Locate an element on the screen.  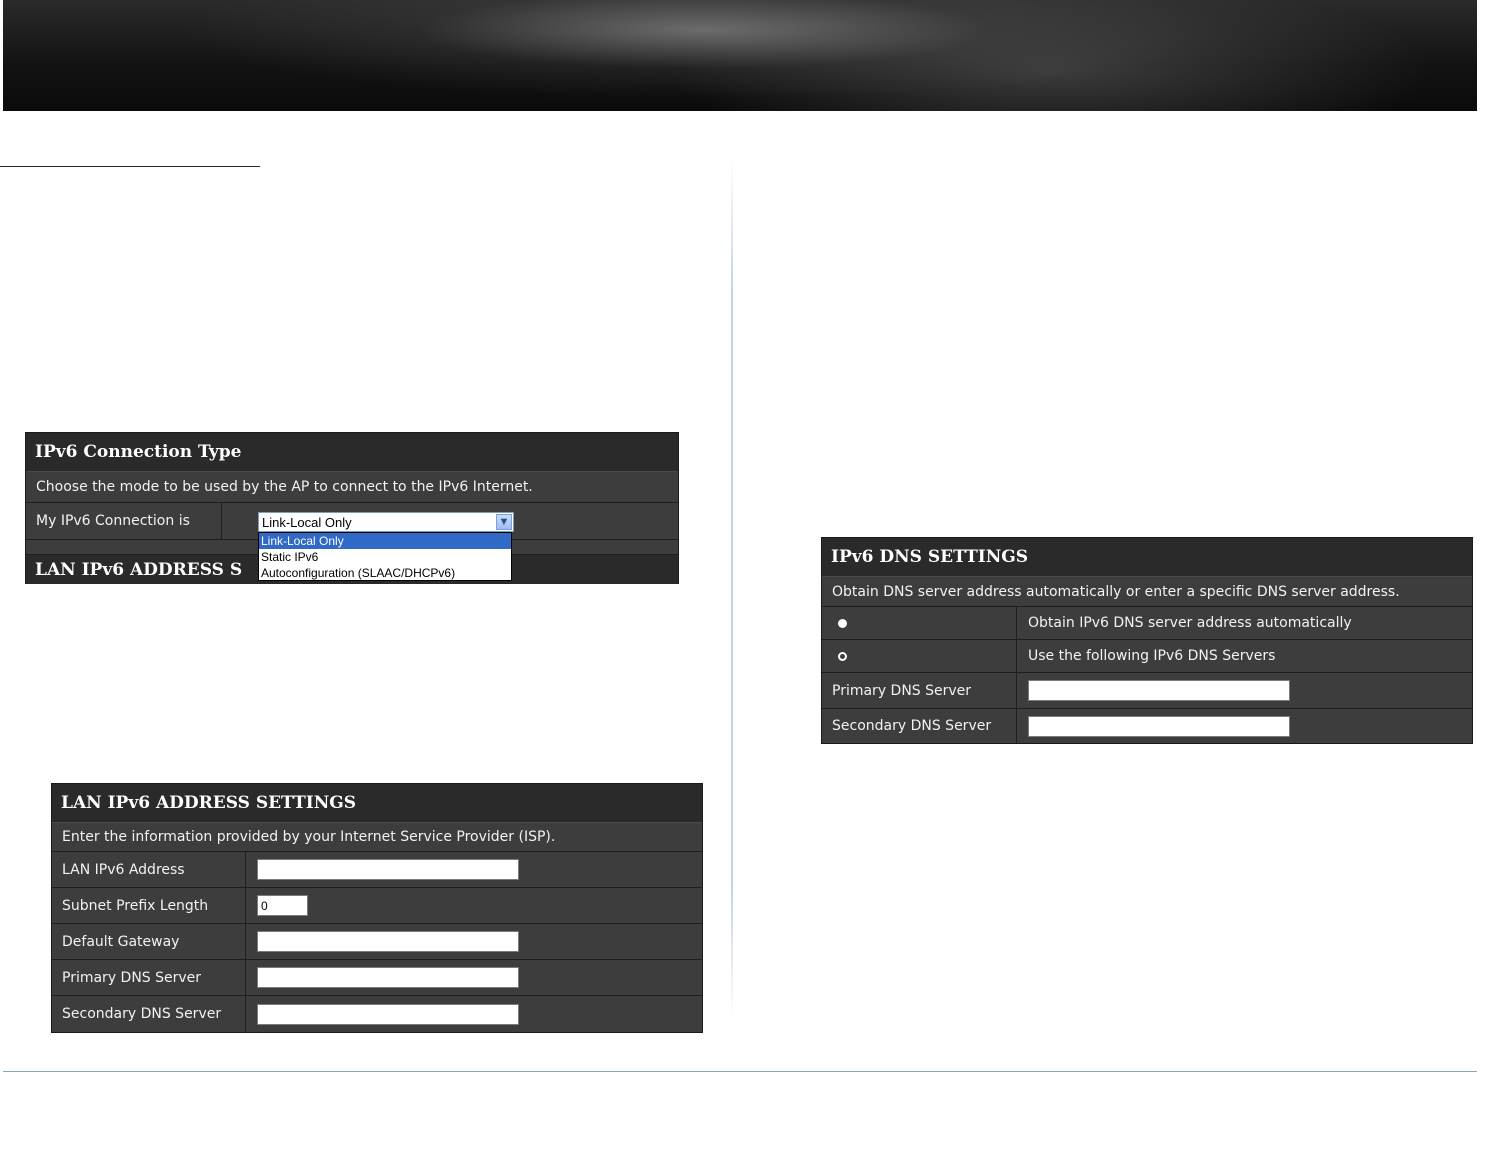
default-gateway-row: Default Gateway is located at coordinates (377, 942).